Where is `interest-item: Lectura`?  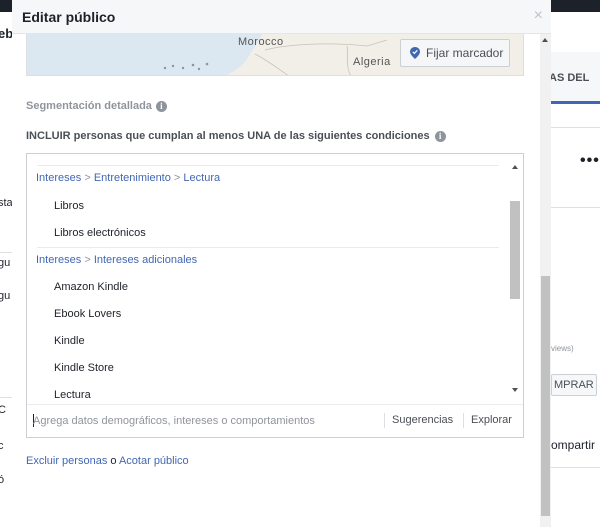 interest-item: Lectura is located at coordinates (72, 395).